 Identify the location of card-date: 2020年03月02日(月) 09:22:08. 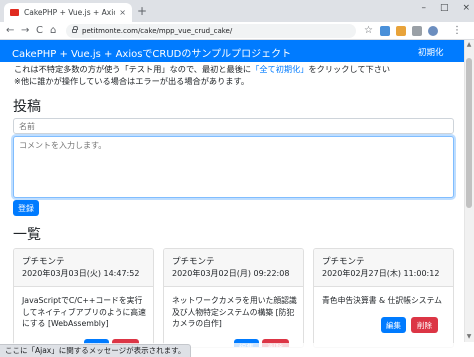
(231, 273).